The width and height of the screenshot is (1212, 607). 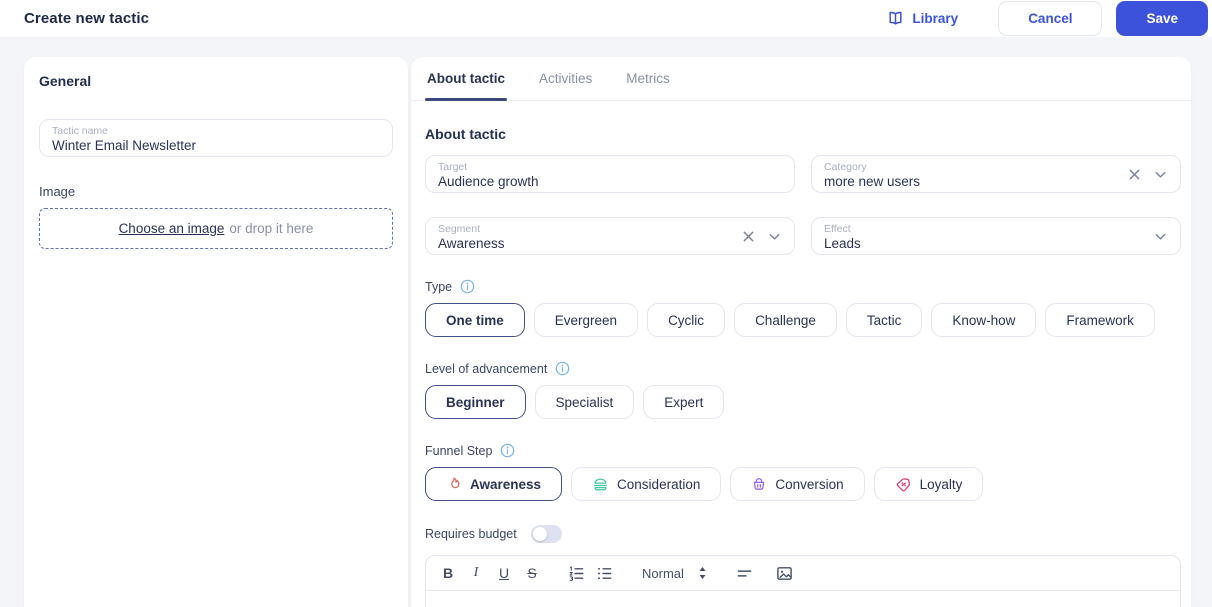 What do you see at coordinates (785, 573) in the screenshot?
I see `insert-image-icon` at bounding box center [785, 573].